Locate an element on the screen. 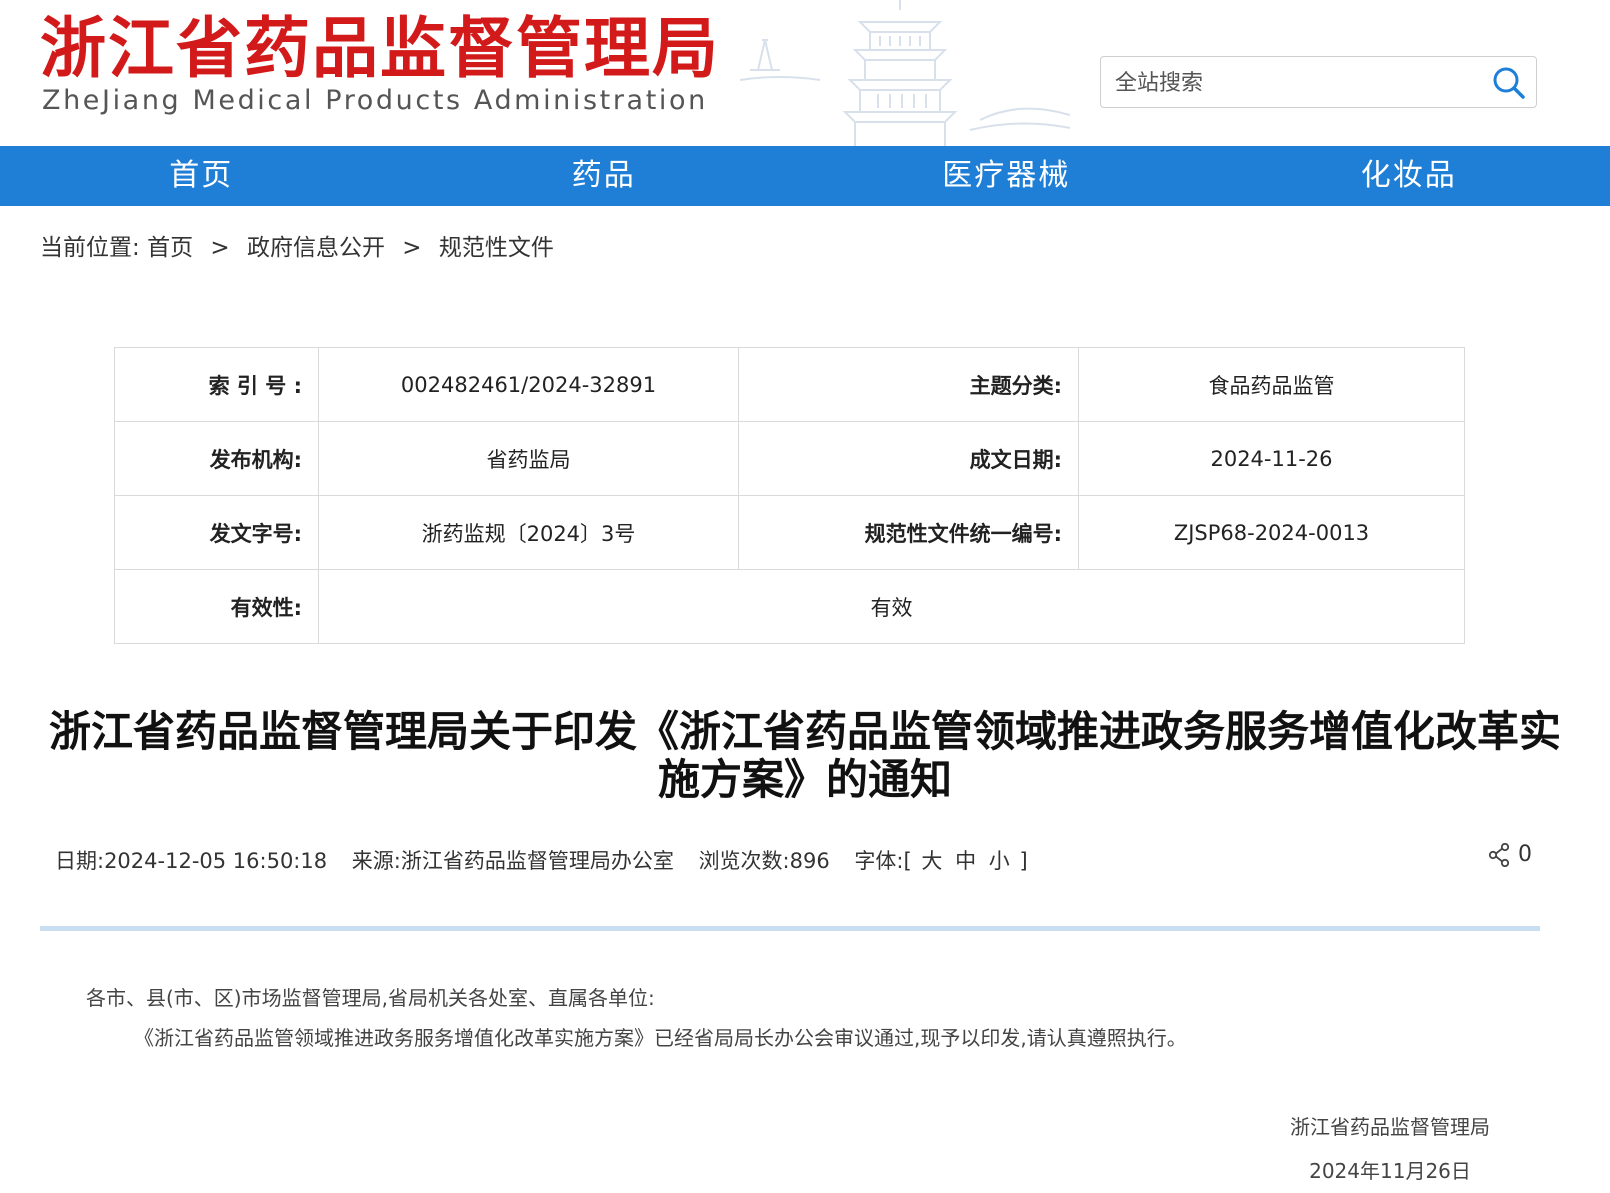  publish-date: 日期:2024-12-05 16:50:18 is located at coordinates (191, 861).